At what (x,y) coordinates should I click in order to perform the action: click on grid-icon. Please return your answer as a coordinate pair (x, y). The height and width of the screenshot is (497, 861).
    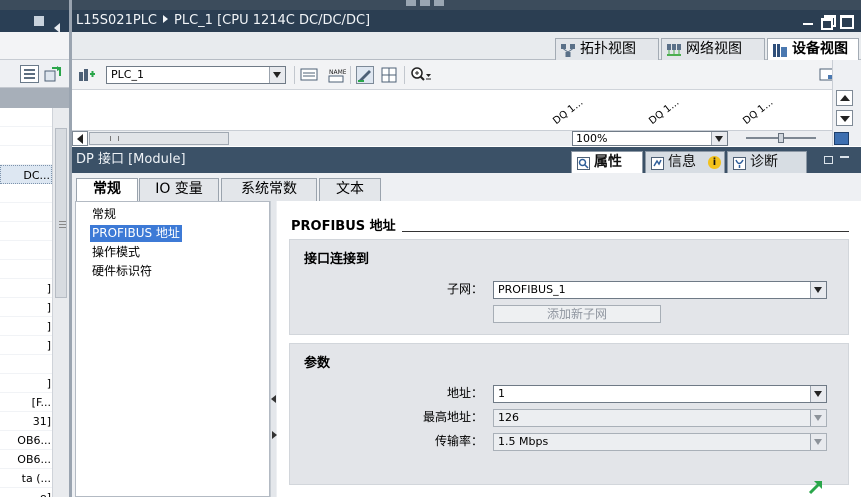
    Looking at the image, I should click on (389, 75).